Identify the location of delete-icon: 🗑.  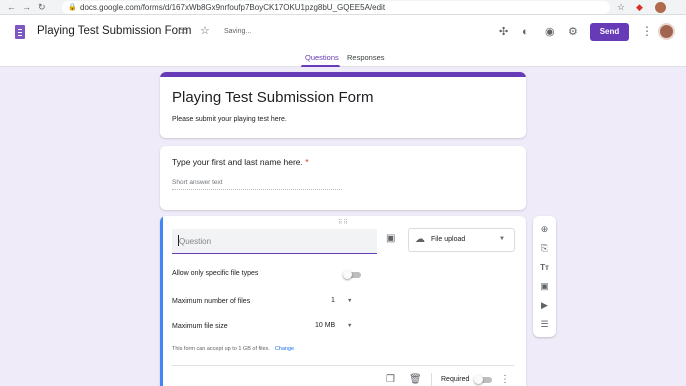
(415, 380).